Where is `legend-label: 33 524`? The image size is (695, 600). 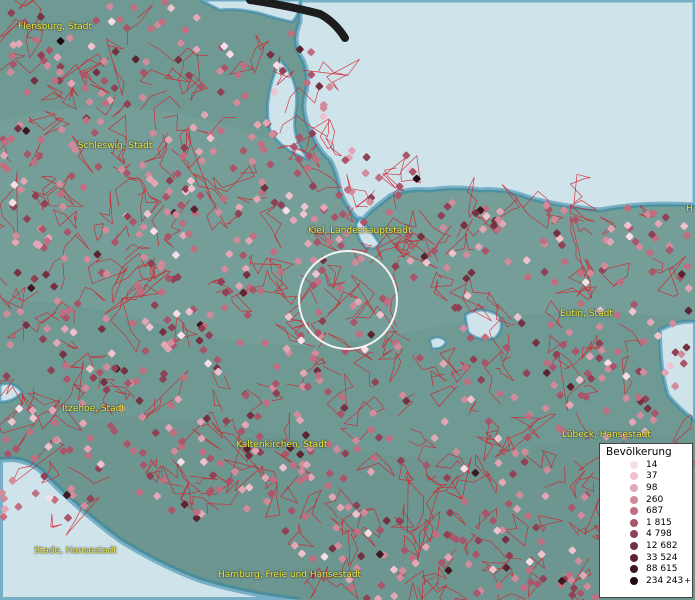 legend-label: 33 524 is located at coordinates (662, 557).